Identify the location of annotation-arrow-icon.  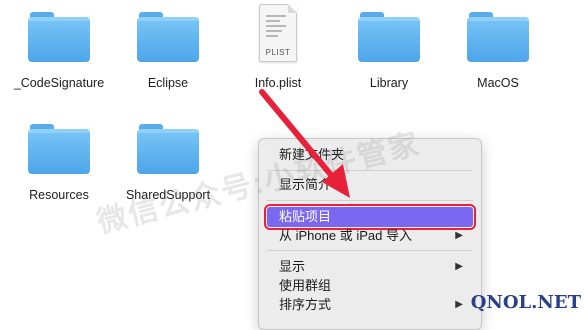
(304, 143).